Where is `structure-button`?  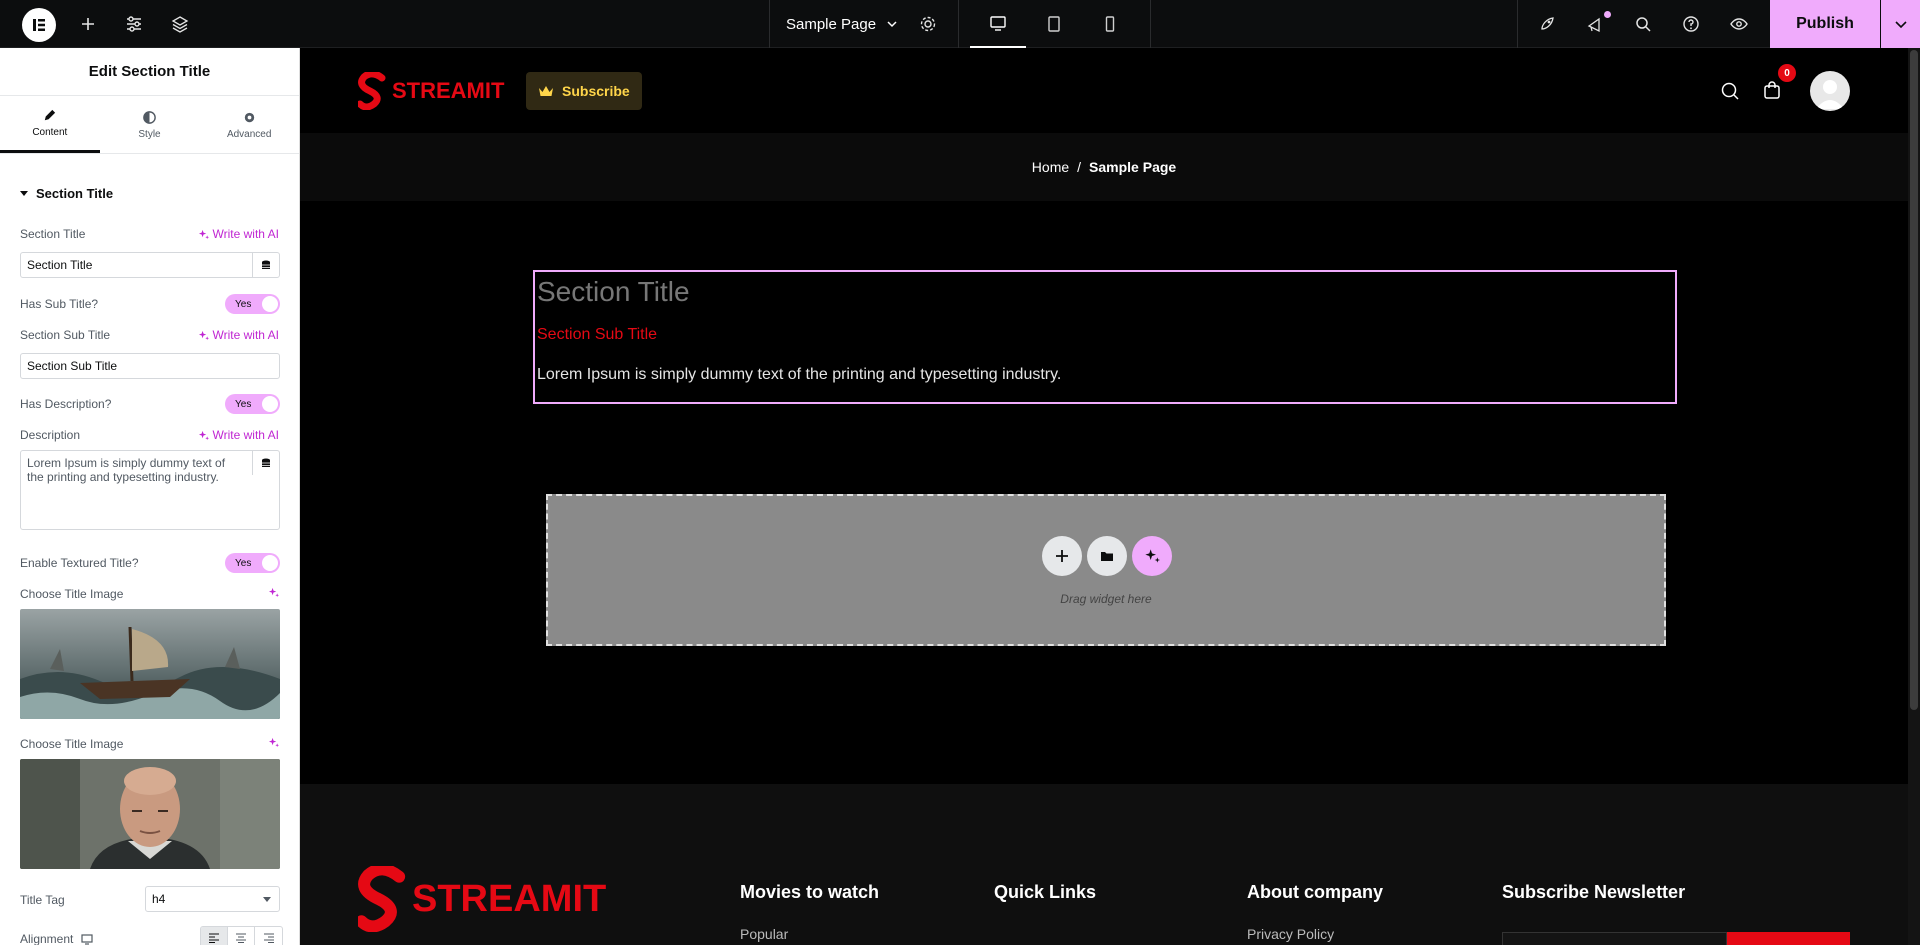
structure-button is located at coordinates (180, 24).